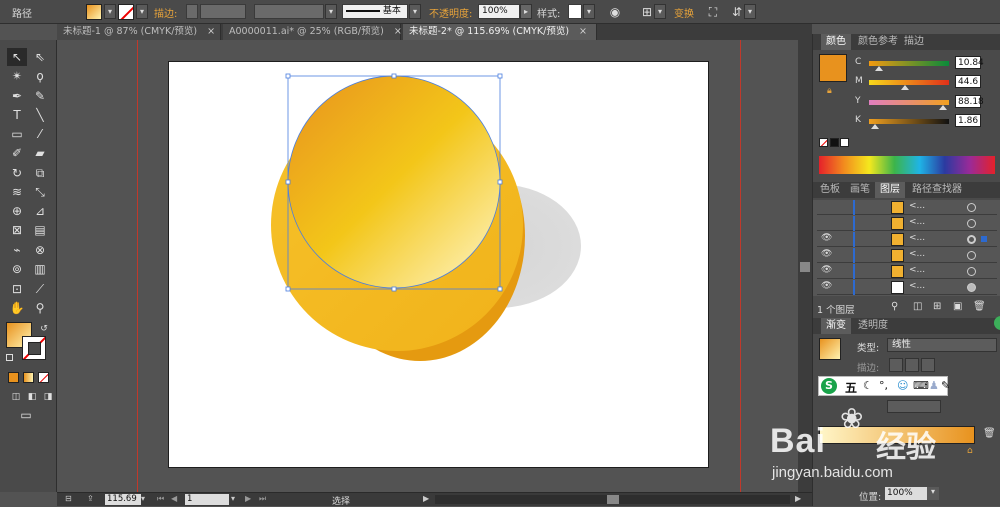 The width and height of the screenshot is (1000, 507). I want to click on artboard-nav-icon: ⊟, so click(71, 499).